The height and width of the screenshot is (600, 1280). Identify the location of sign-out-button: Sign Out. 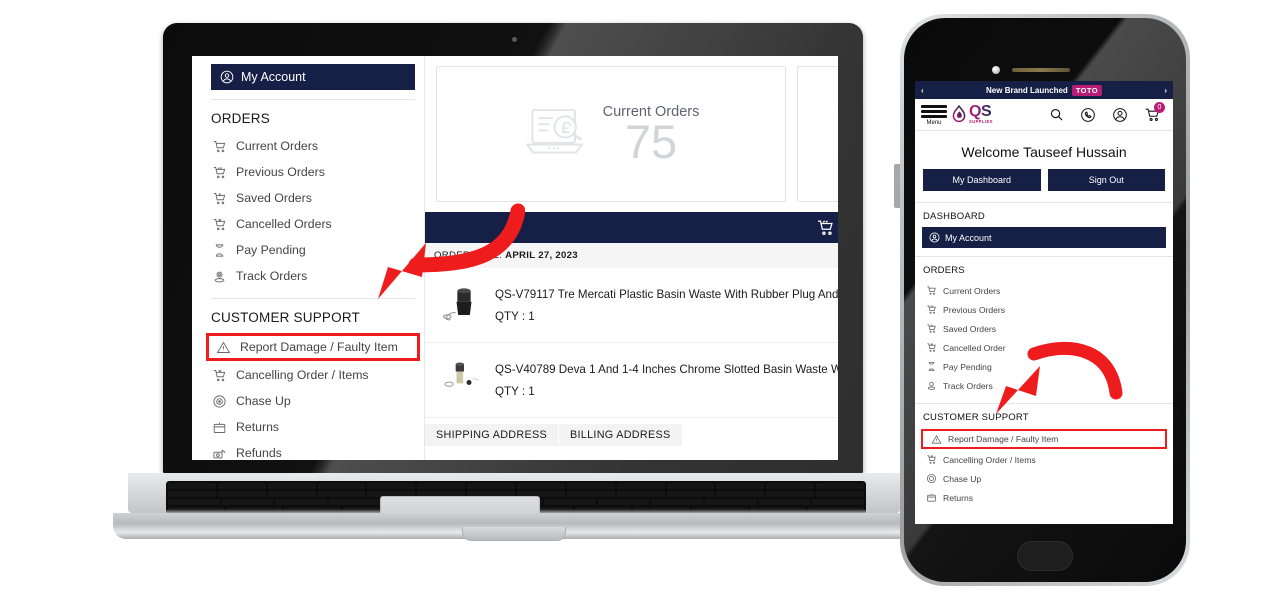
(1106, 180).